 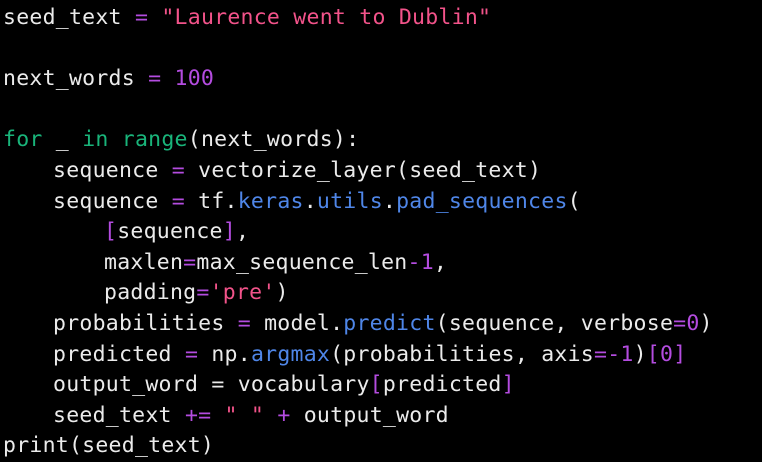 I want to click on code-token: 'pre', so click(x=242, y=293).